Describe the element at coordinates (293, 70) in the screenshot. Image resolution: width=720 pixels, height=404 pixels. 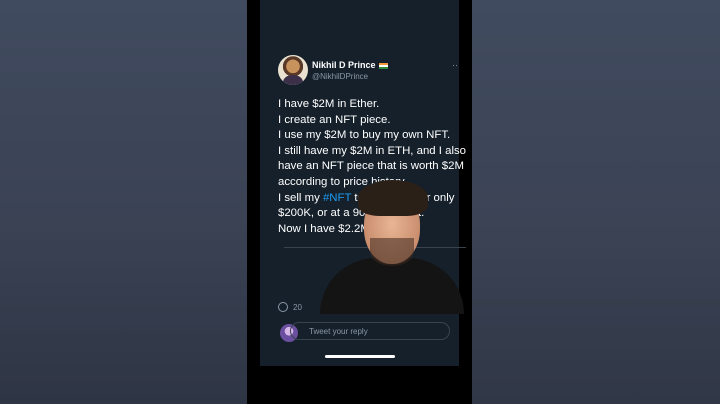
I see `author-avatar` at that location.